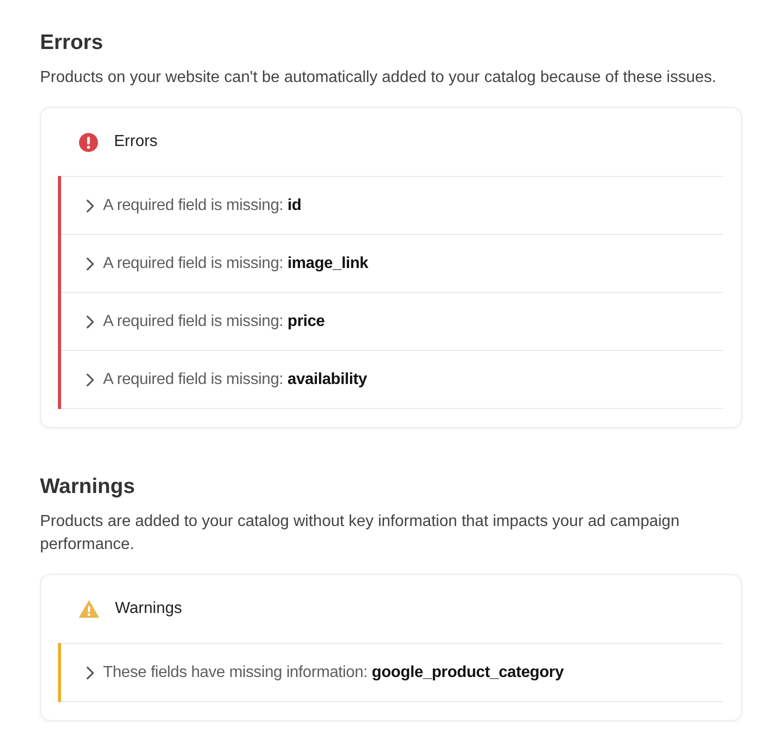 Image resolution: width=773 pixels, height=743 pixels. Describe the element at coordinates (148, 609) in the screenshot. I see `card-header-title: Warnings` at that location.